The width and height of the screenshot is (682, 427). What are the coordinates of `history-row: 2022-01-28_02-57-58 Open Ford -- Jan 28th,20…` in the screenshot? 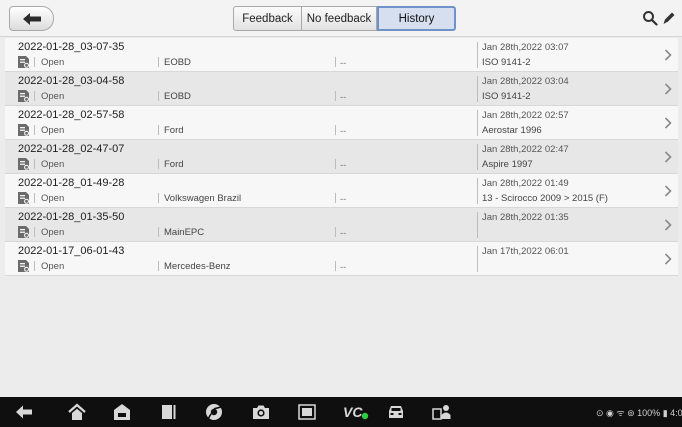 It's located at (341, 123).